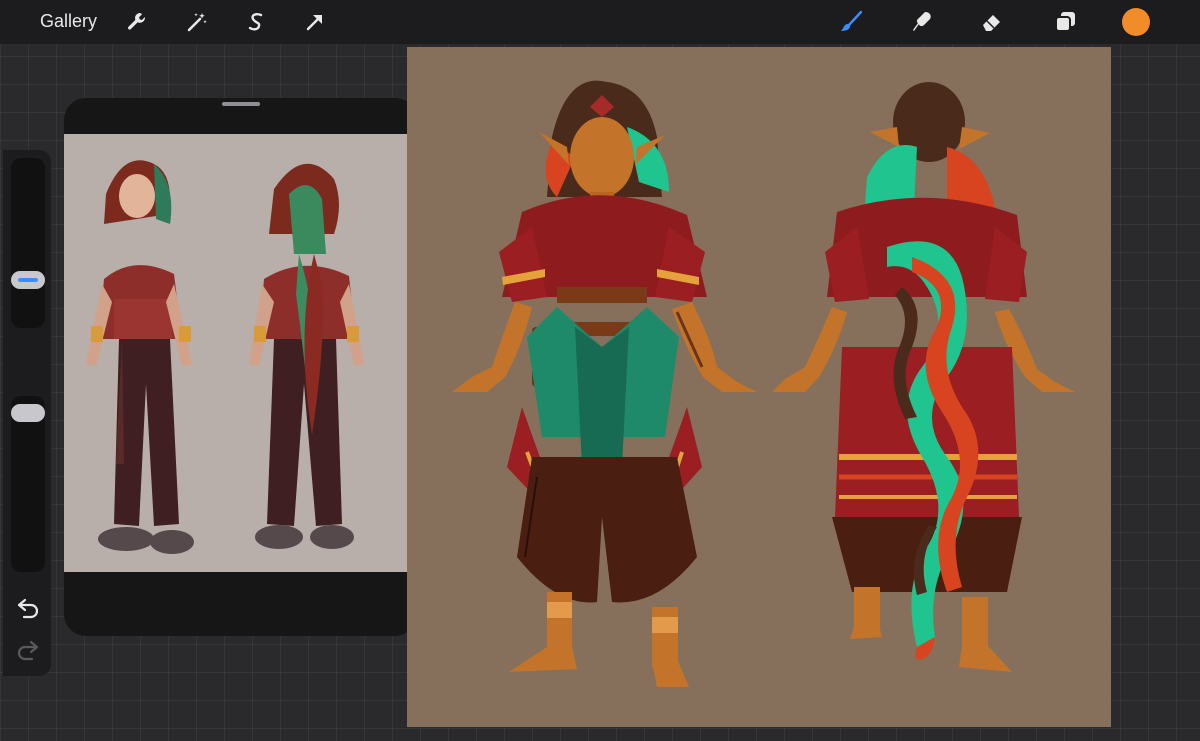 The image size is (1200, 741). Describe the element at coordinates (28, 484) in the screenshot. I see `opacity-slider` at that location.